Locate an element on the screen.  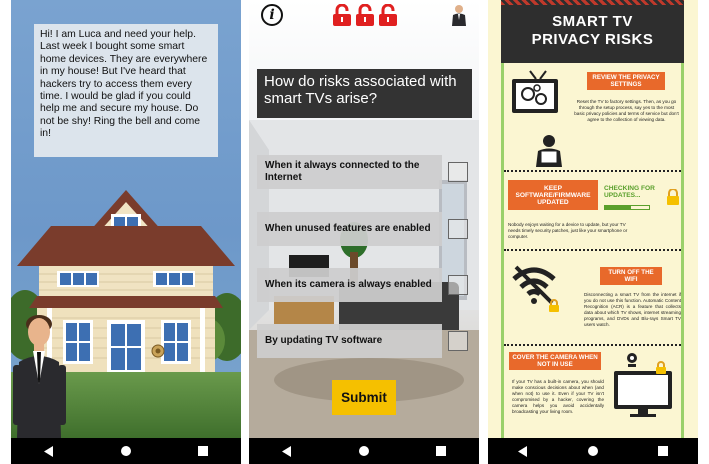
info-icon: i is located at coordinates (272, 15).